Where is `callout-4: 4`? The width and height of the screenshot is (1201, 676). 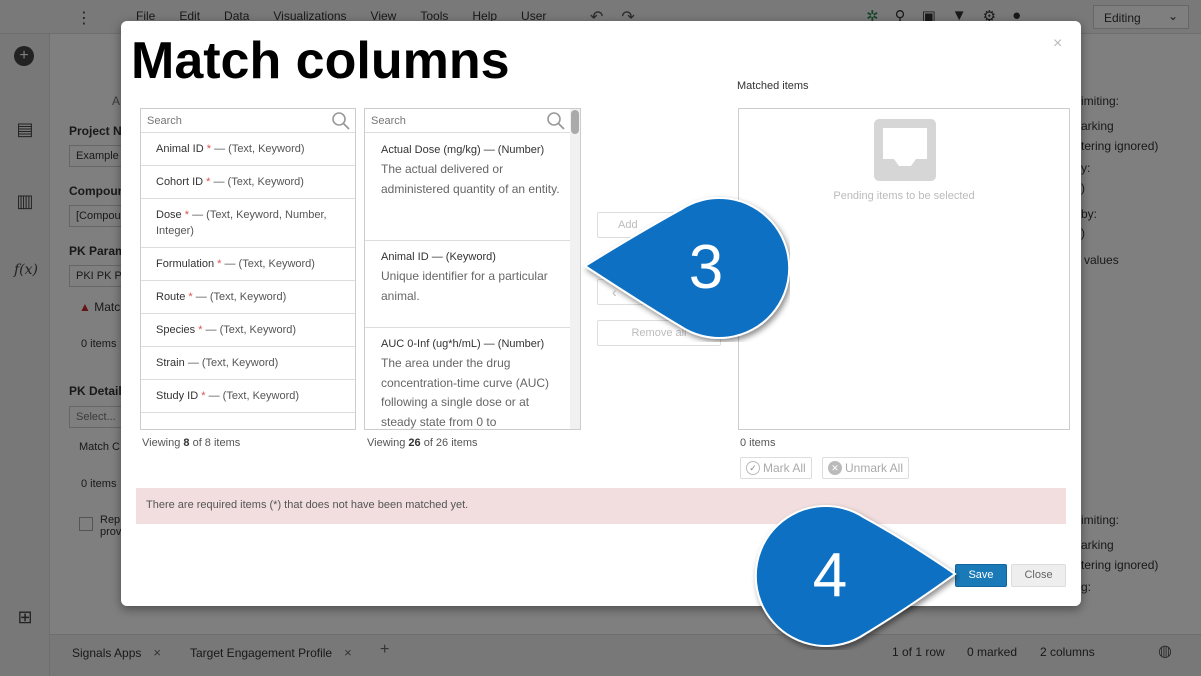
callout-4: 4 is located at coordinates (852, 575).